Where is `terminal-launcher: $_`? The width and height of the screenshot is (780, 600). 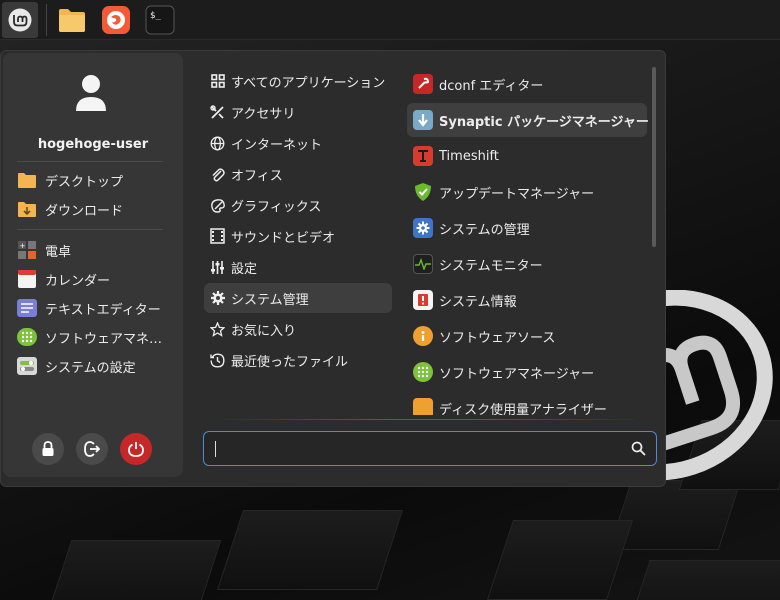 terminal-launcher: $_ is located at coordinates (160, 20).